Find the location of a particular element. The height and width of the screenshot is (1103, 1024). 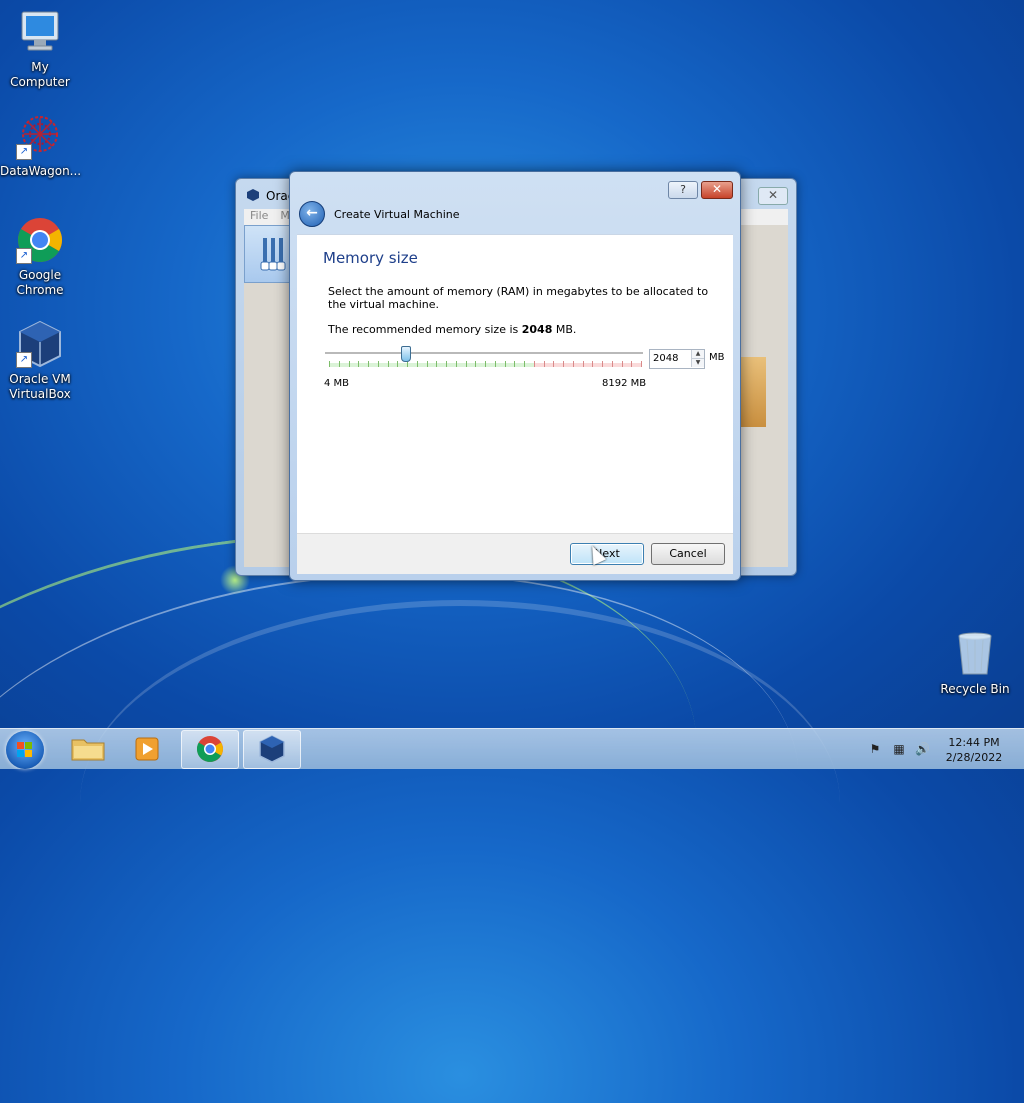

spin-down-icon: ▼ is located at coordinates (697, 363).